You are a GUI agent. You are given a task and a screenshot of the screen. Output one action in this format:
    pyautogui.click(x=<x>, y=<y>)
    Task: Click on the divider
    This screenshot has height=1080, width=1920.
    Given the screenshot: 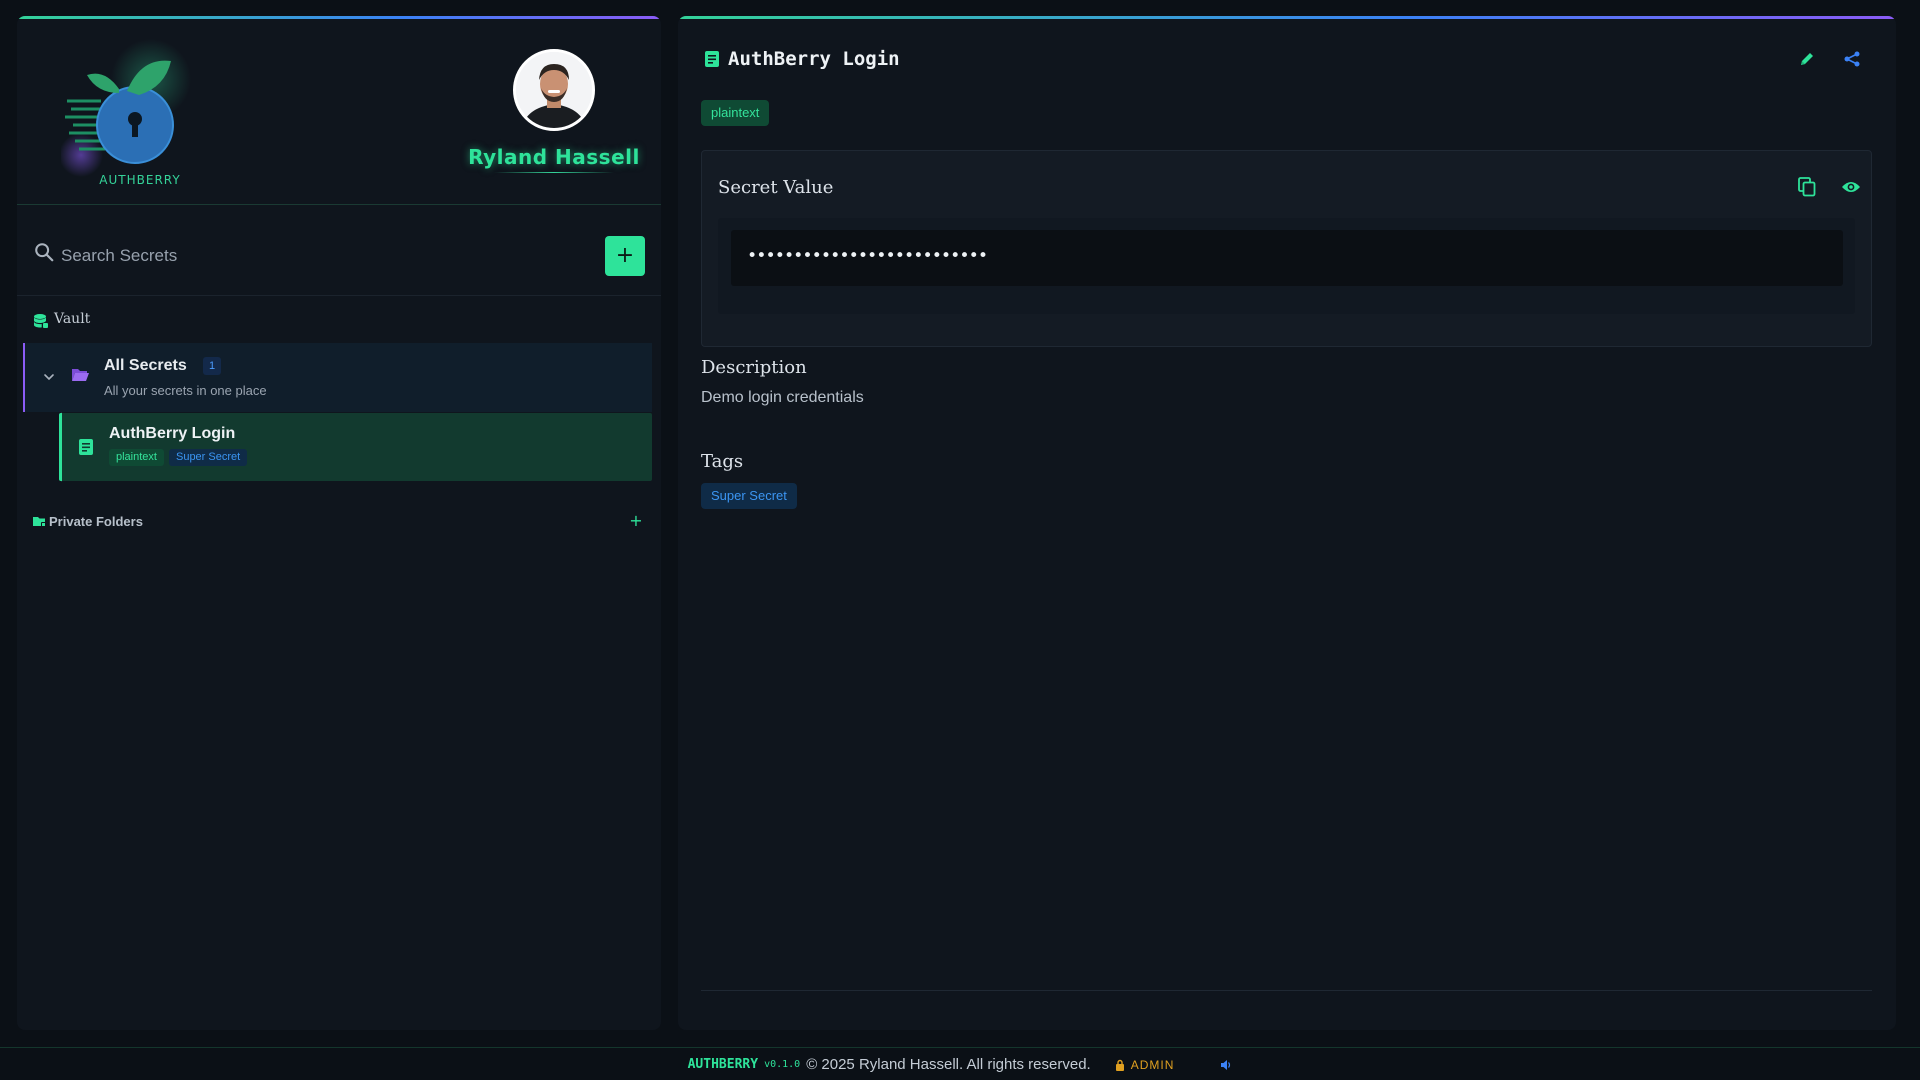 What is the action you would take?
    pyautogui.click(x=1286, y=990)
    